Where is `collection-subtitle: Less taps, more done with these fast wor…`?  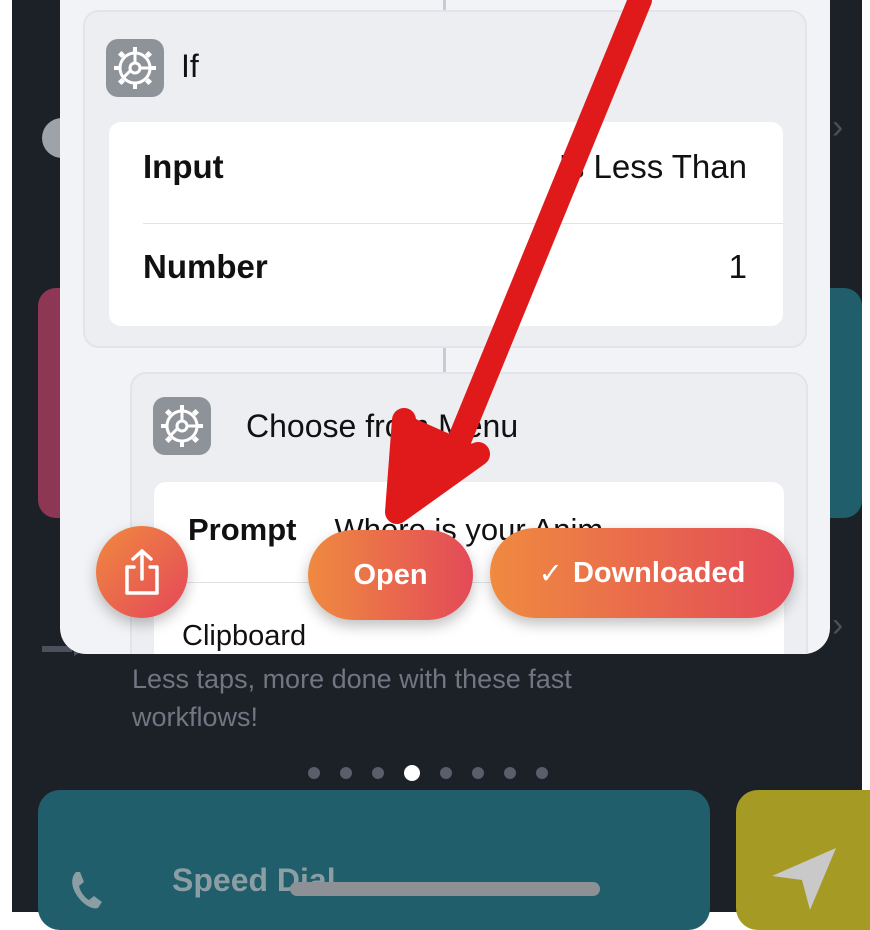
collection-subtitle: Less taps, more done with these fast wor… is located at coordinates (352, 698).